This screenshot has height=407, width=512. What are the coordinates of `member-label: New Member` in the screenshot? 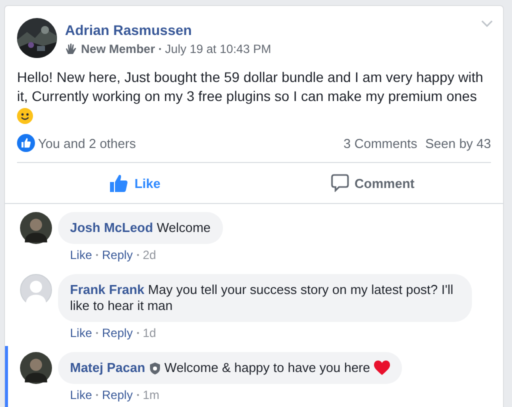 It's located at (118, 49).